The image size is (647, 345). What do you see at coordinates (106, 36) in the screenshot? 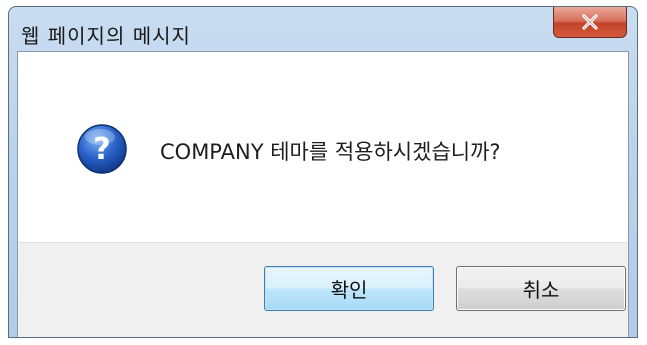
I see `window-title: 웹 페이지의 메시지` at bounding box center [106, 36].